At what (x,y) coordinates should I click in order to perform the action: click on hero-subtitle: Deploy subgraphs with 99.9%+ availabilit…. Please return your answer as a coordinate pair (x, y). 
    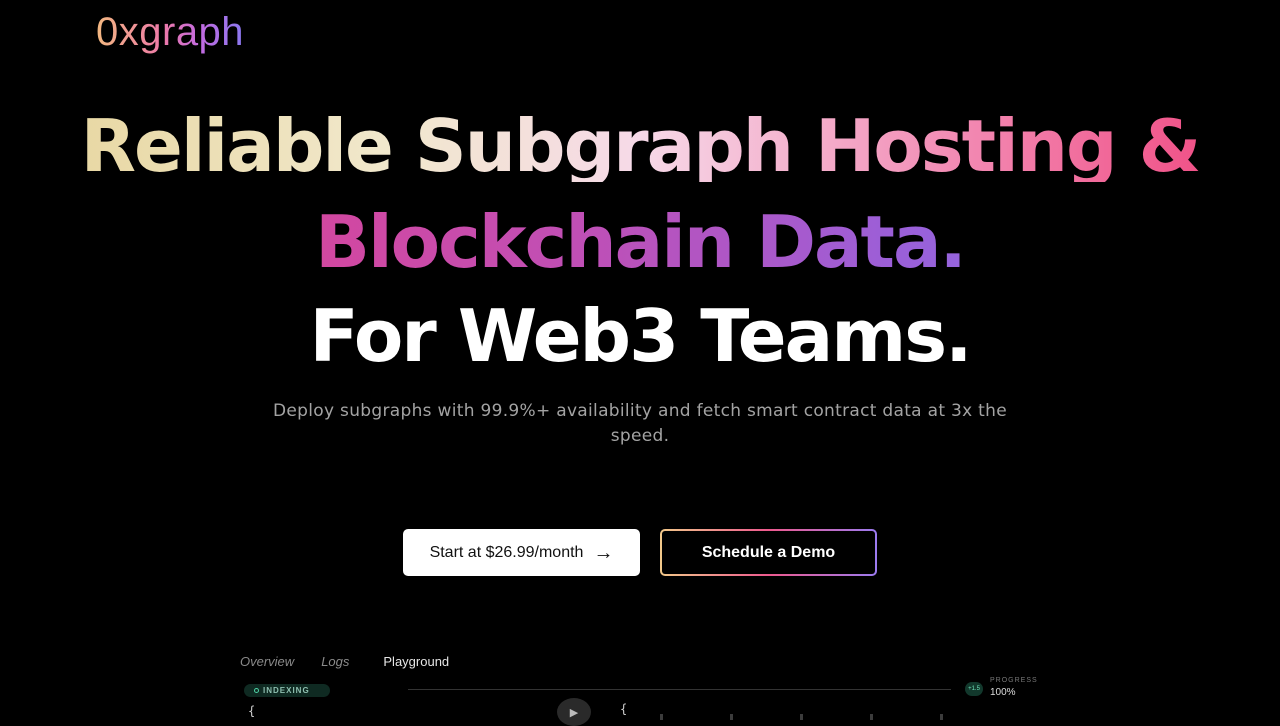
    Looking at the image, I should click on (640, 423).